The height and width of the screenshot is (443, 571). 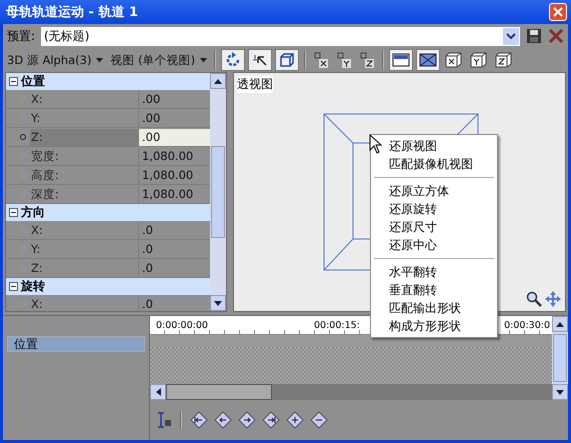 I want to click on last-keyframe-icon, so click(x=271, y=420).